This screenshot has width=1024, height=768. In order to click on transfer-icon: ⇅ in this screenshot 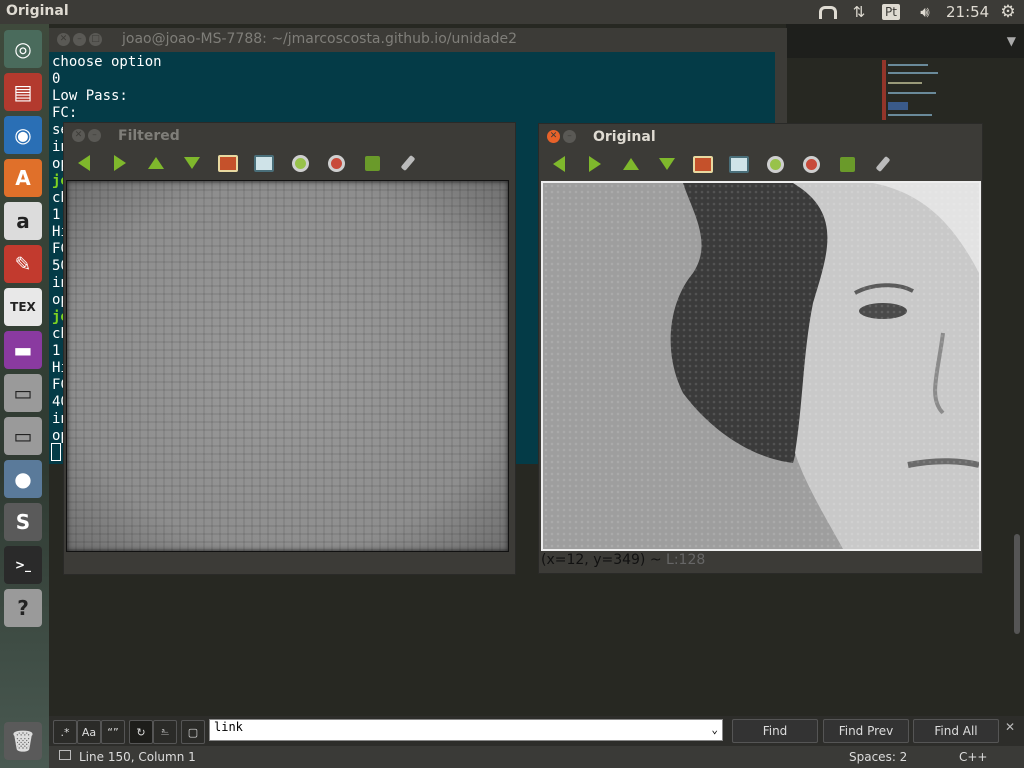, I will do `click(859, 12)`.